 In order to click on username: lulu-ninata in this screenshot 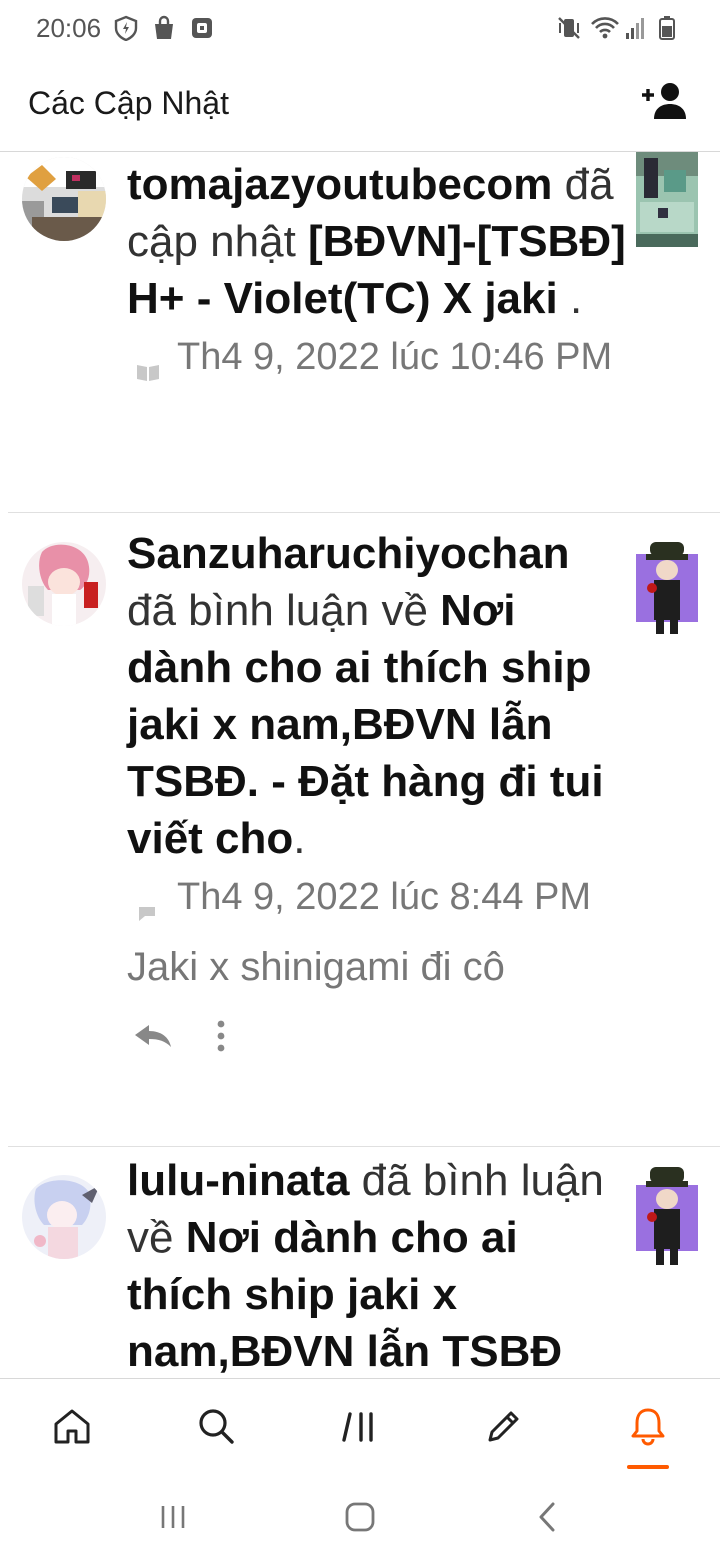, I will do `click(238, 1180)`.